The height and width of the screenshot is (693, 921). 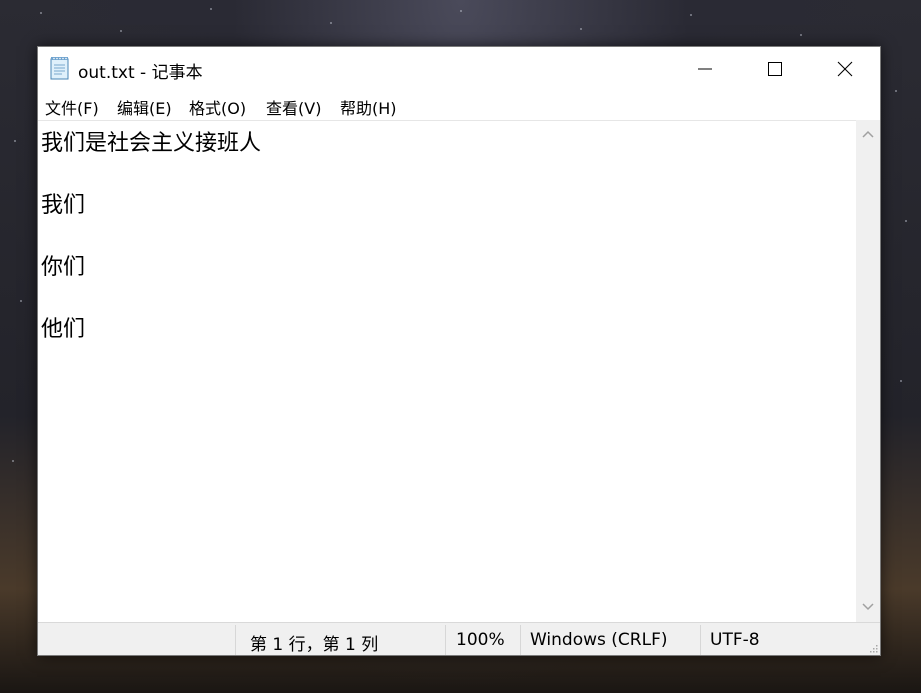 I want to click on status-bar: 第 1 行，第 1 列 100% Windows (CRLF) UTF-8, so click(x=459, y=638).